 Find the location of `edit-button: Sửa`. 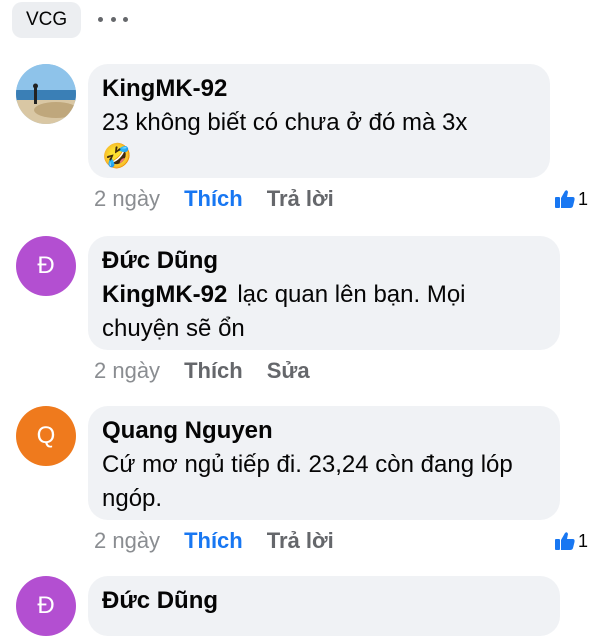

edit-button: Sửa is located at coordinates (288, 371).